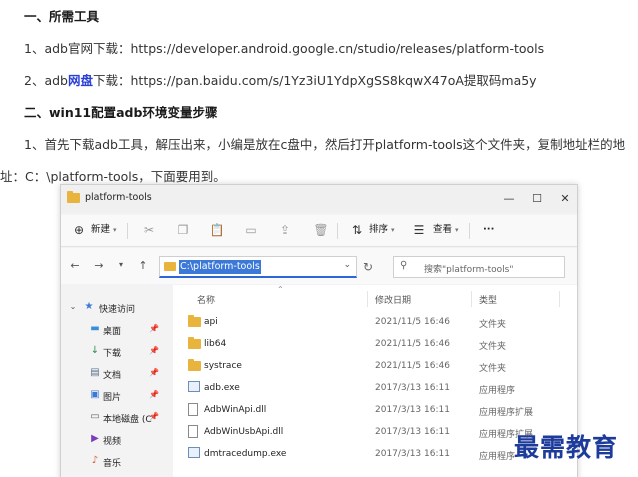 The height and width of the screenshot is (477, 638). What do you see at coordinates (112, 332) in the screenshot?
I see `sidebar-item-label: 桌面` at bounding box center [112, 332].